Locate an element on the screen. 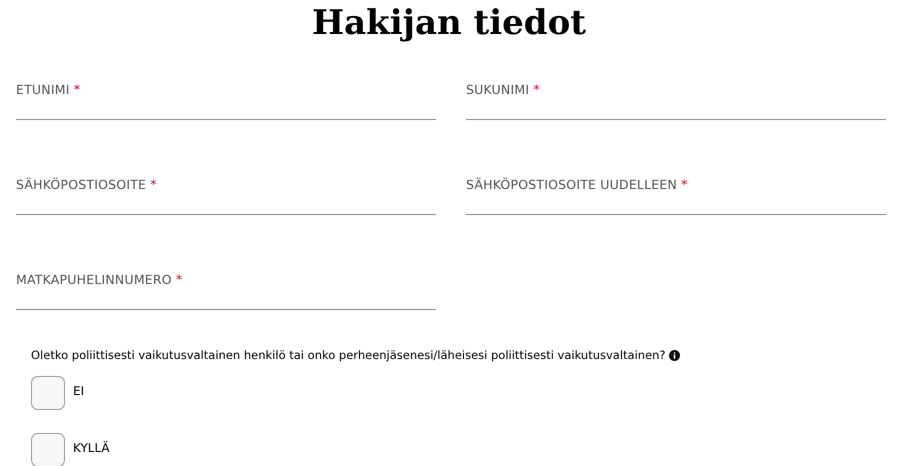 Image resolution: width=898 pixels, height=466 pixels. field-label: MATKAPUHELINNUMERO is located at coordinates (94, 280).